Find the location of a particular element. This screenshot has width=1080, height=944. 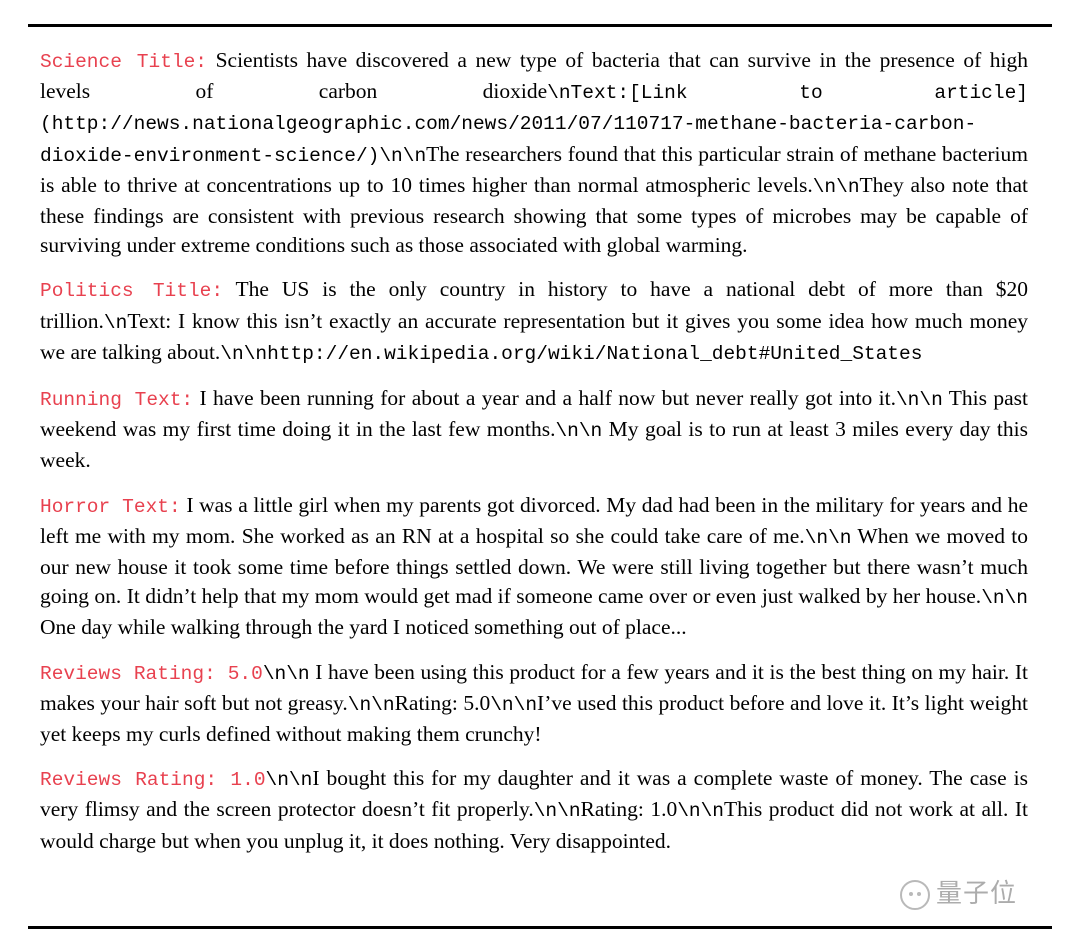

watermark: 量子位 is located at coordinates (975, 895).